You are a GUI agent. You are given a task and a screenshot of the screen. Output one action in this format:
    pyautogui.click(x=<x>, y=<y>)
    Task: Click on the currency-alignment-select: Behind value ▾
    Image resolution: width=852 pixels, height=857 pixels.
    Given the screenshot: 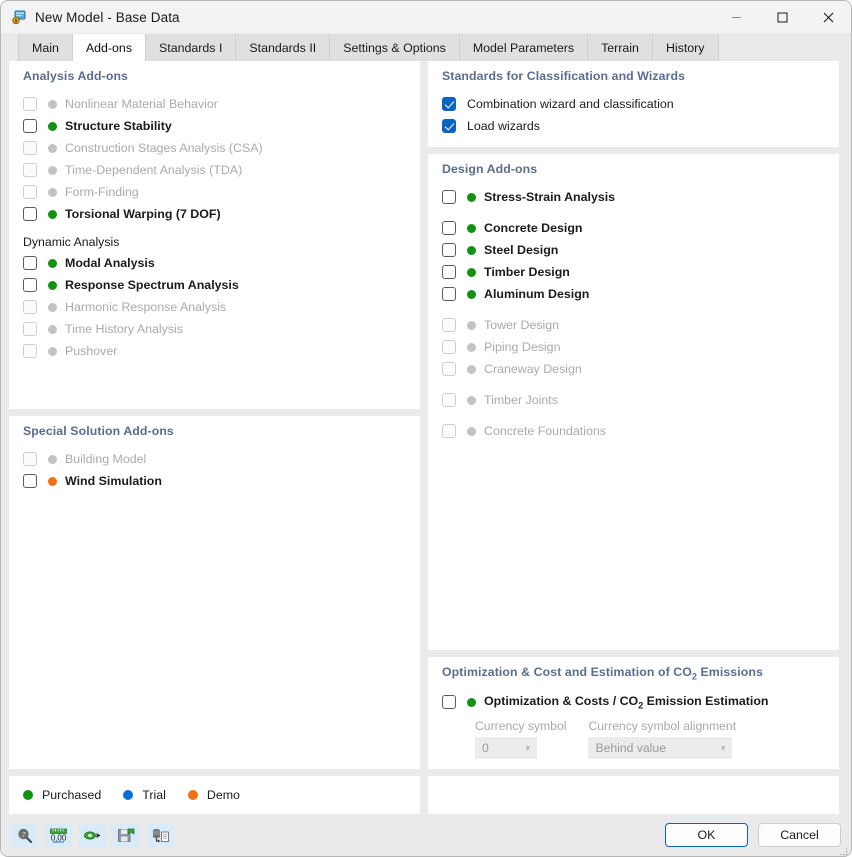 What is the action you would take?
    pyautogui.click(x=660, y=748)
    